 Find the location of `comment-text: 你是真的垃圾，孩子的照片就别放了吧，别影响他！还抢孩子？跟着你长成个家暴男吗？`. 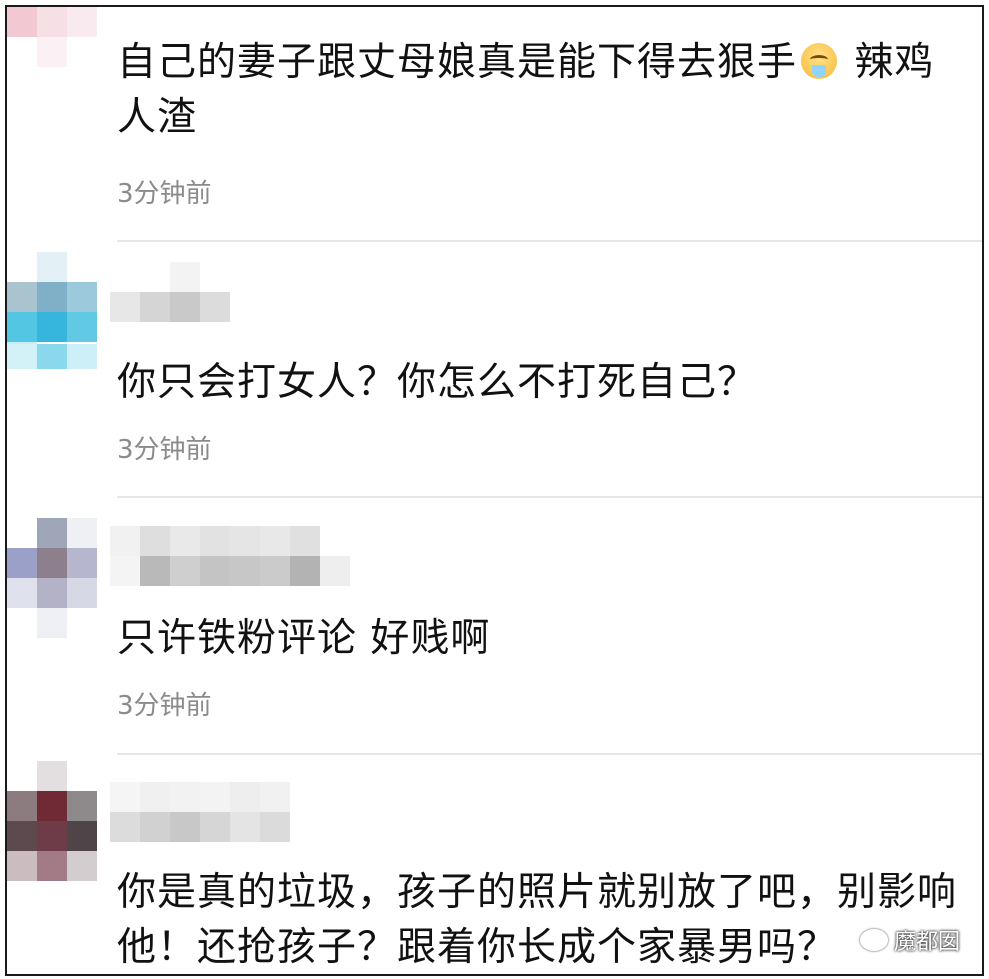

comment-text: 你是真的垃圾，孩子的照片就别放了吧，别影响他！还抢孩子？跟着你长成个家暴男吗？ is located at coordinates (537, 920).